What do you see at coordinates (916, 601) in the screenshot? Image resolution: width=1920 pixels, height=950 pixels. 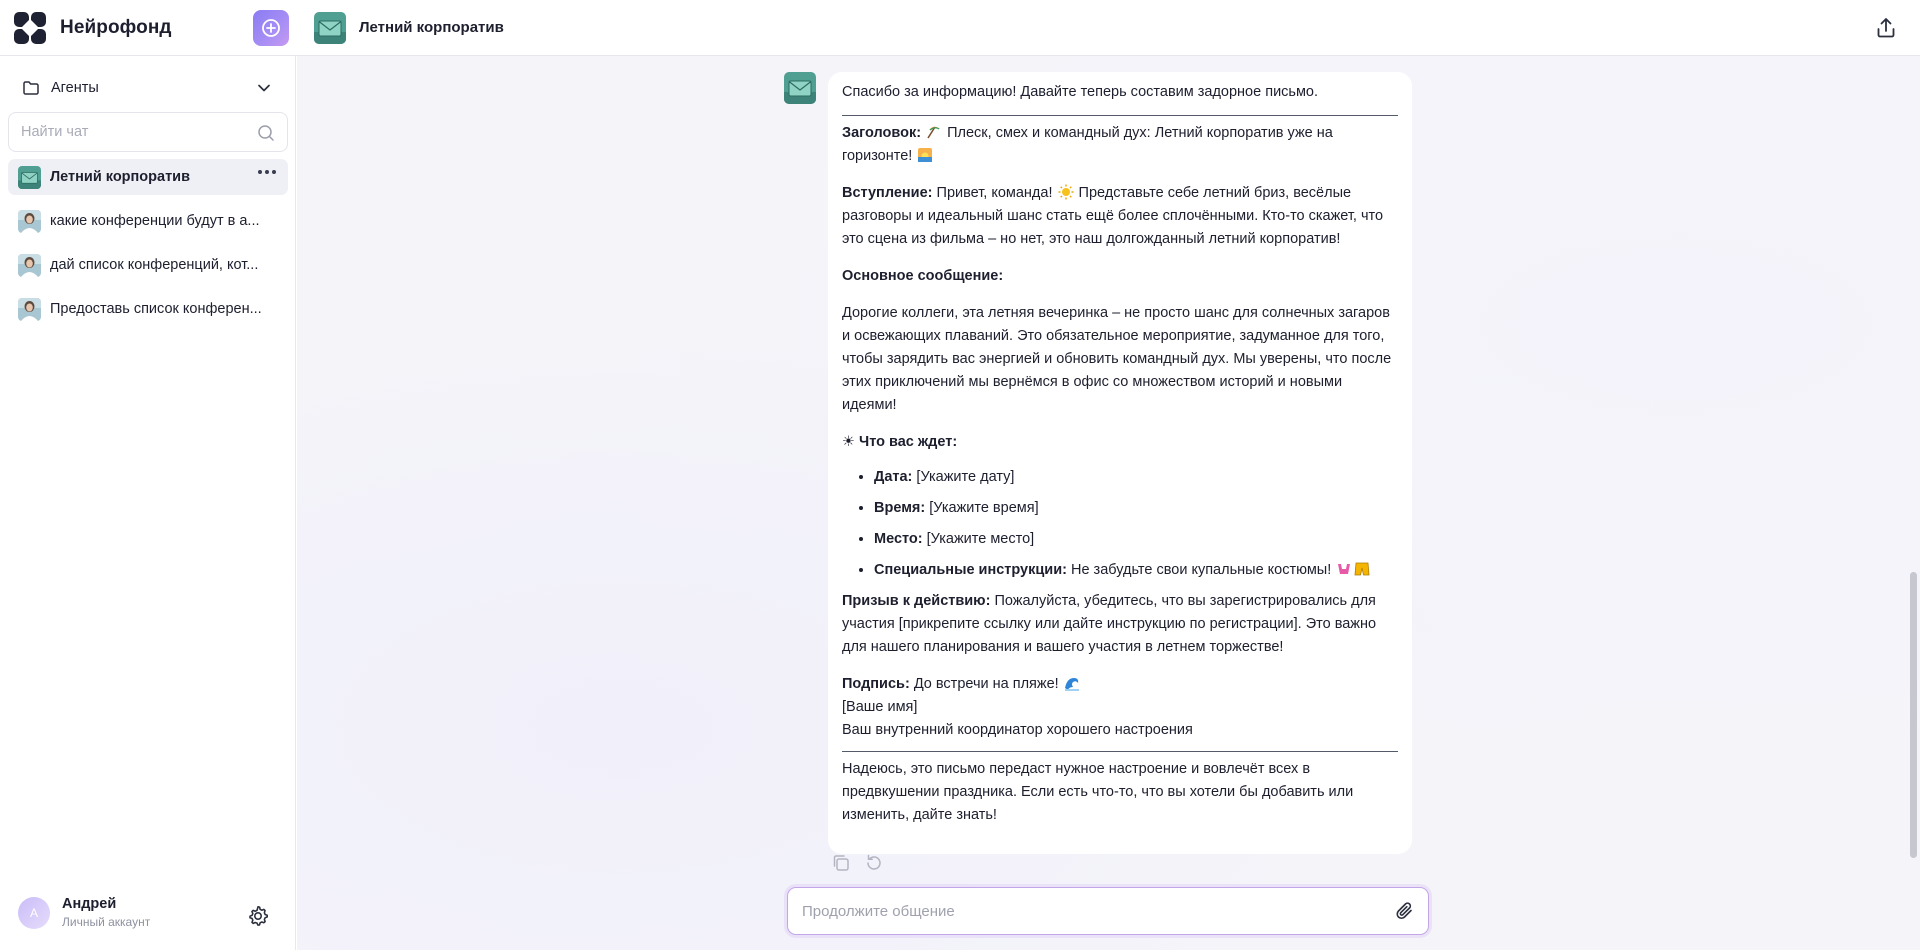 I see `cta-label: Призыв к действию:` at bounding box center [916, 601].